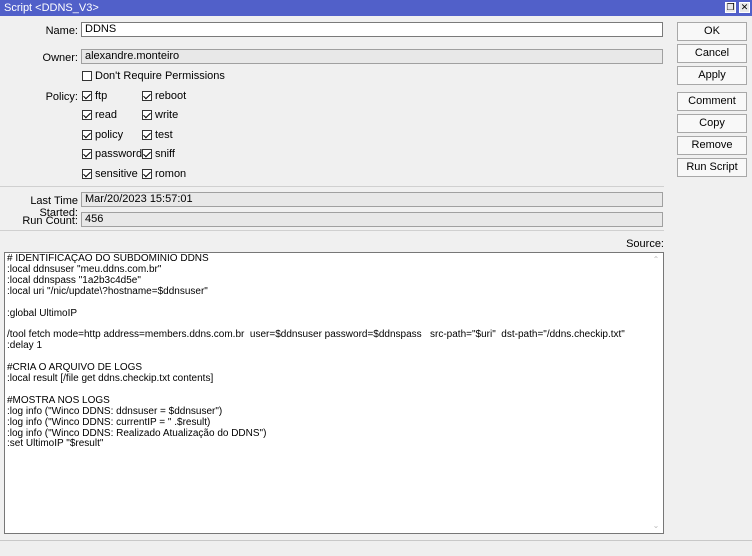 Image resolution: width=752 pixels, height=556 pixels. Describe the element at coordinates (376, 8) in the screenshot. I see `title-bar: Script <DDNS_V3> ❐ ✕` at that location.